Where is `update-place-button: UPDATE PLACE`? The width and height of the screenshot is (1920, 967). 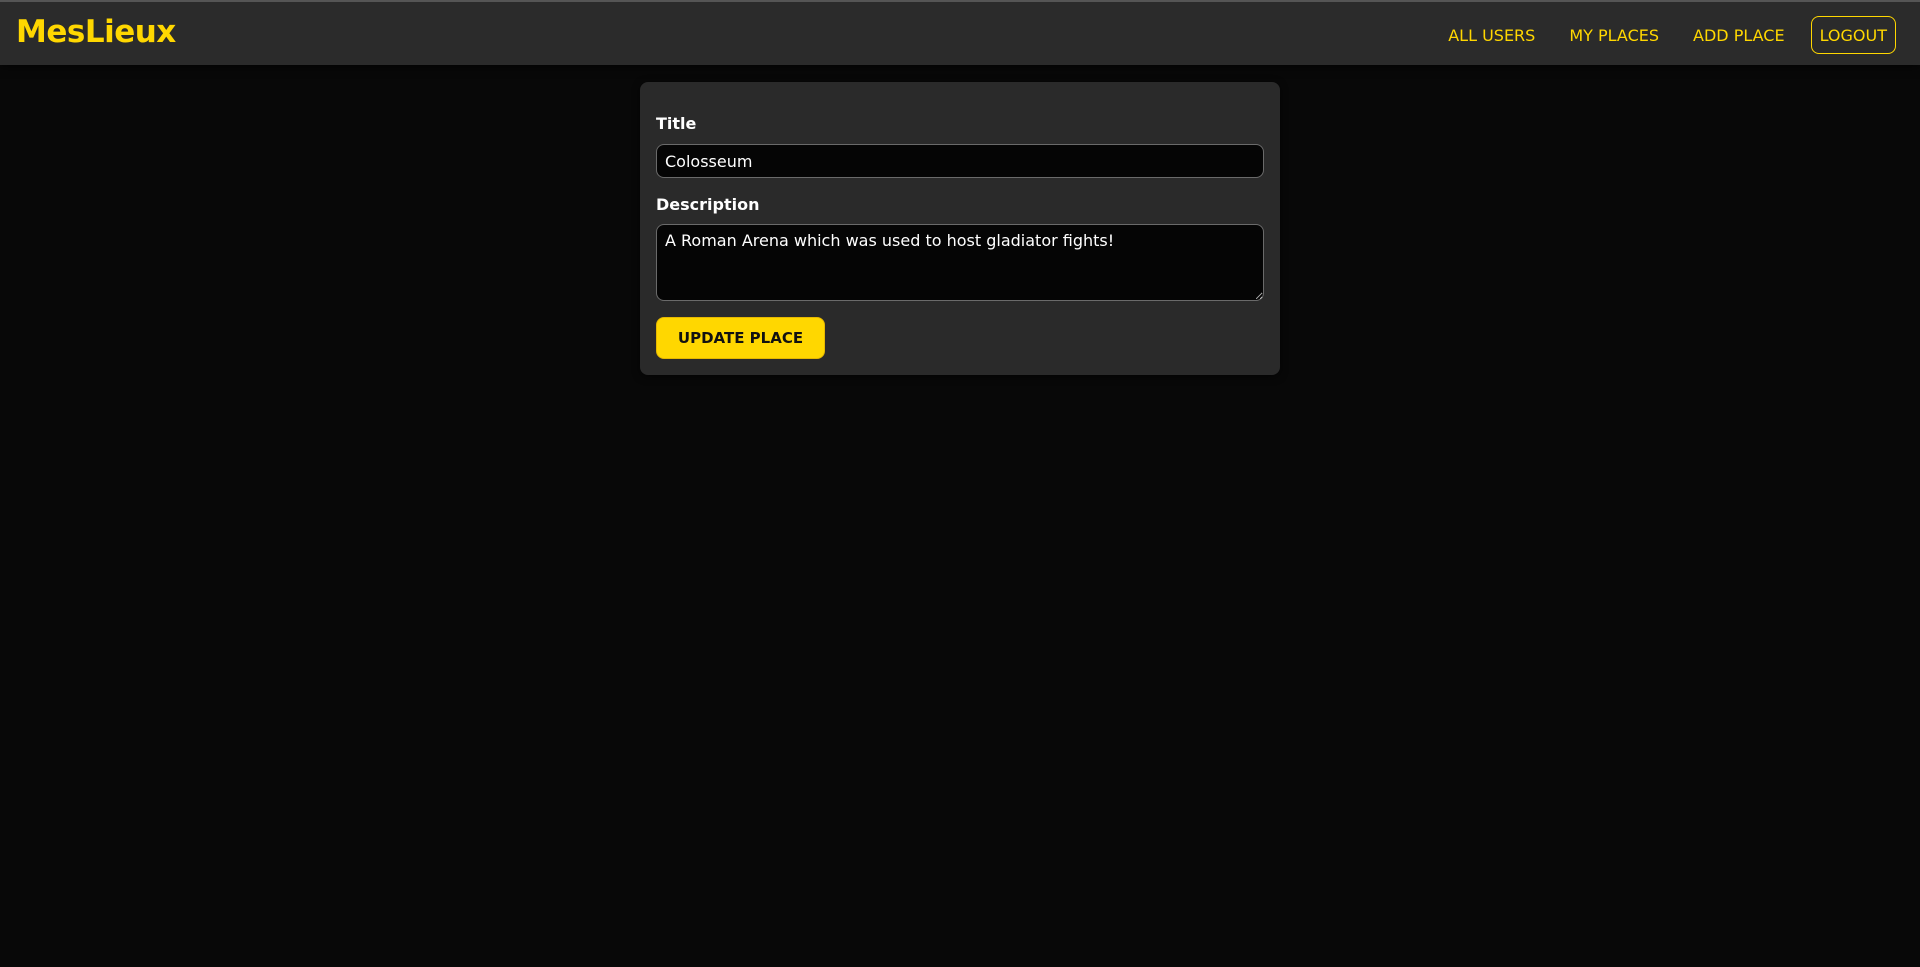
update-place-button: UPDATE PLACE is located at coordinates (740, 338).